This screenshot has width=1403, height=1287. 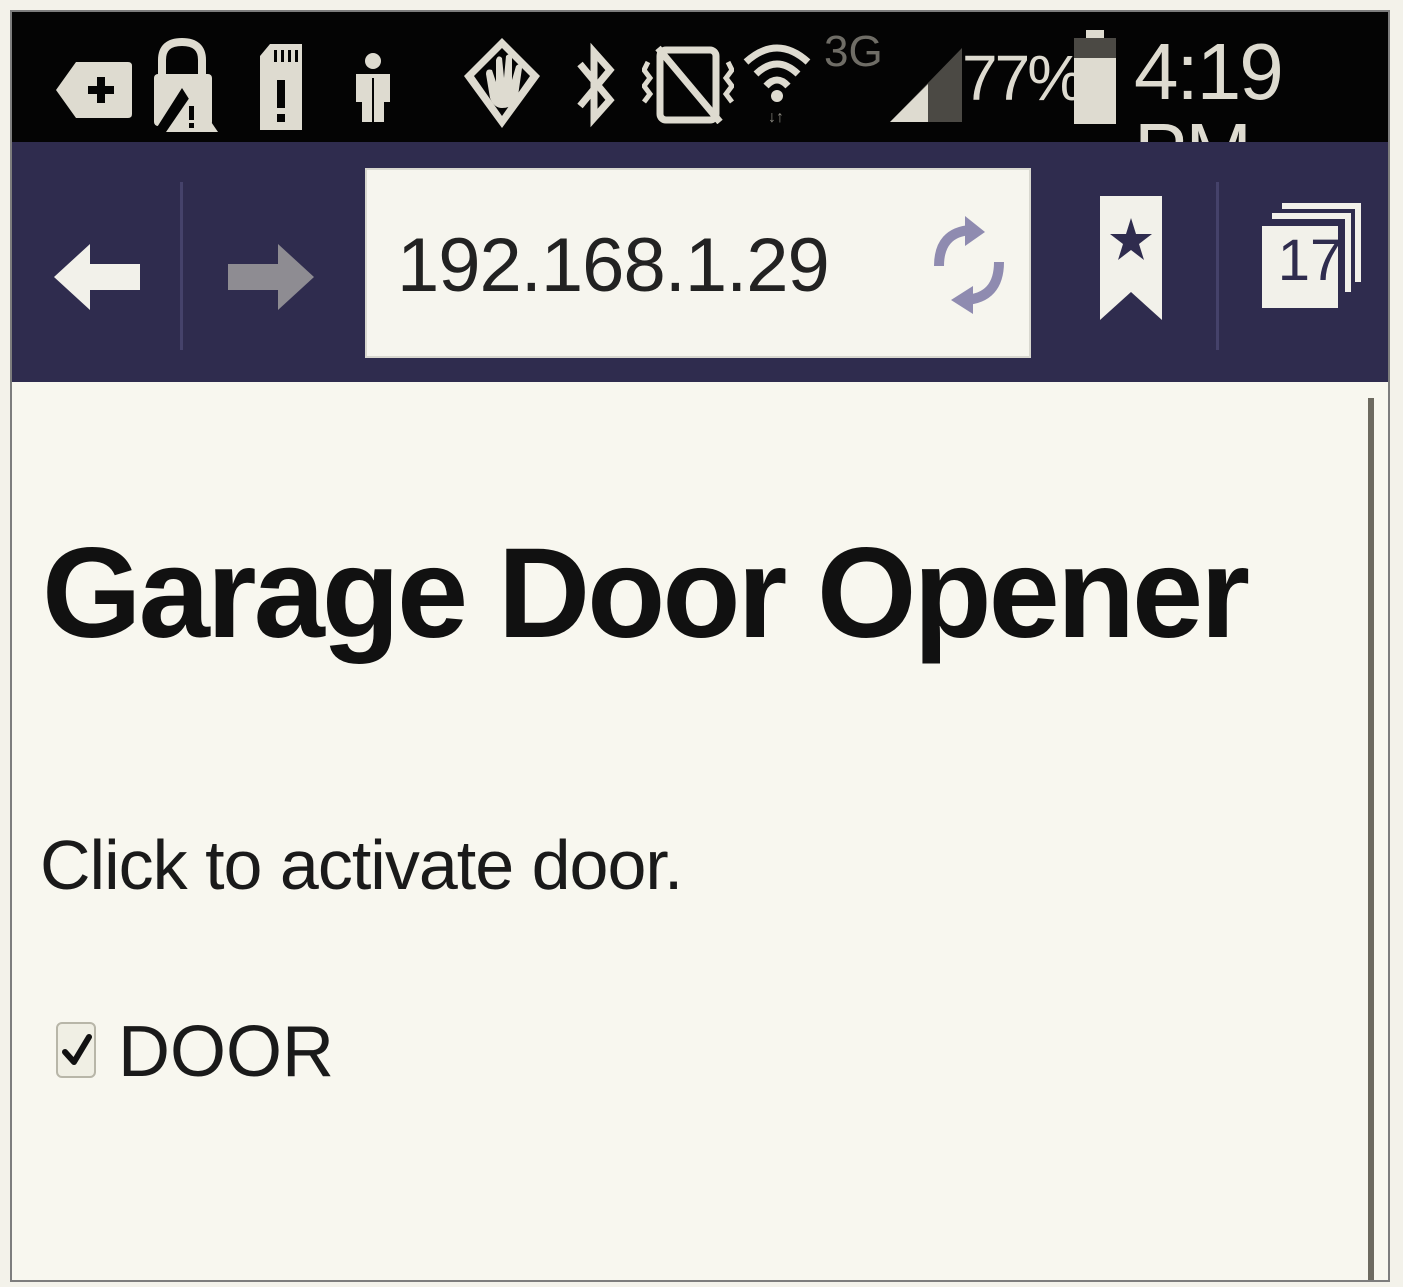 I want to click on instructions-text: Click to activate door., so click(x=361, y=865).